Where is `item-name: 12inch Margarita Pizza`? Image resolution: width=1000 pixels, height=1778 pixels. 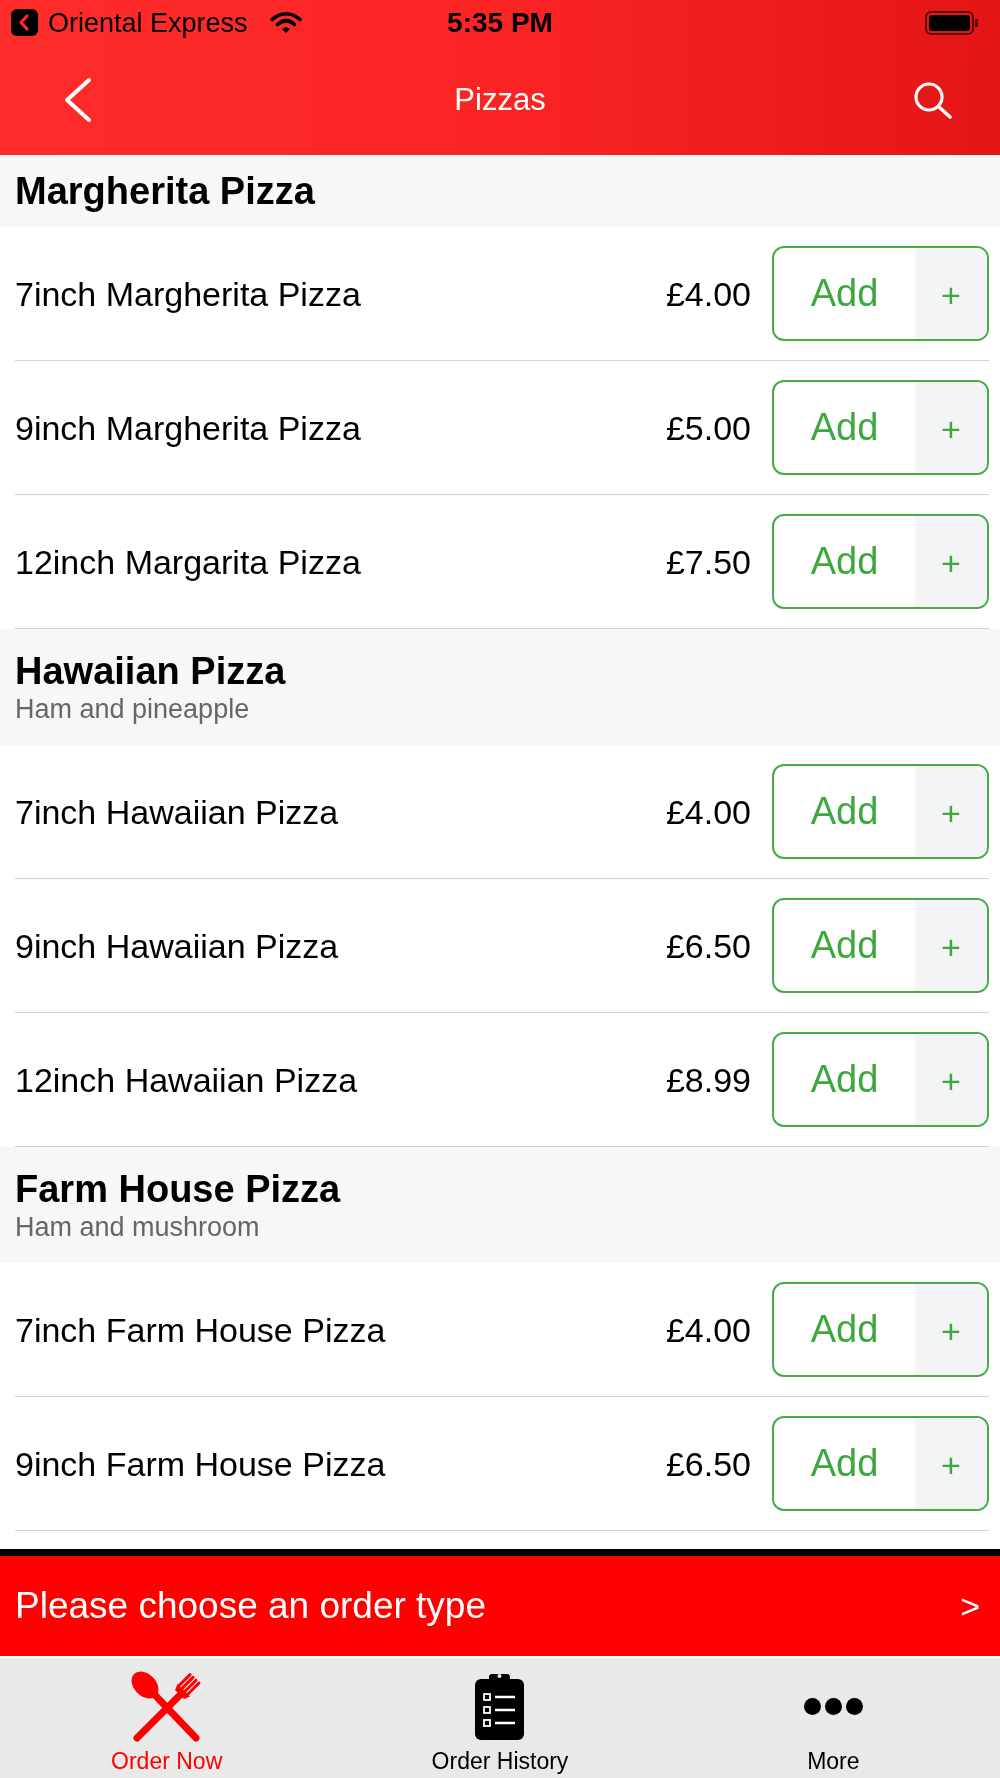 item-name: 12inch Margarita Pizza is located at coordinates (188, 561).